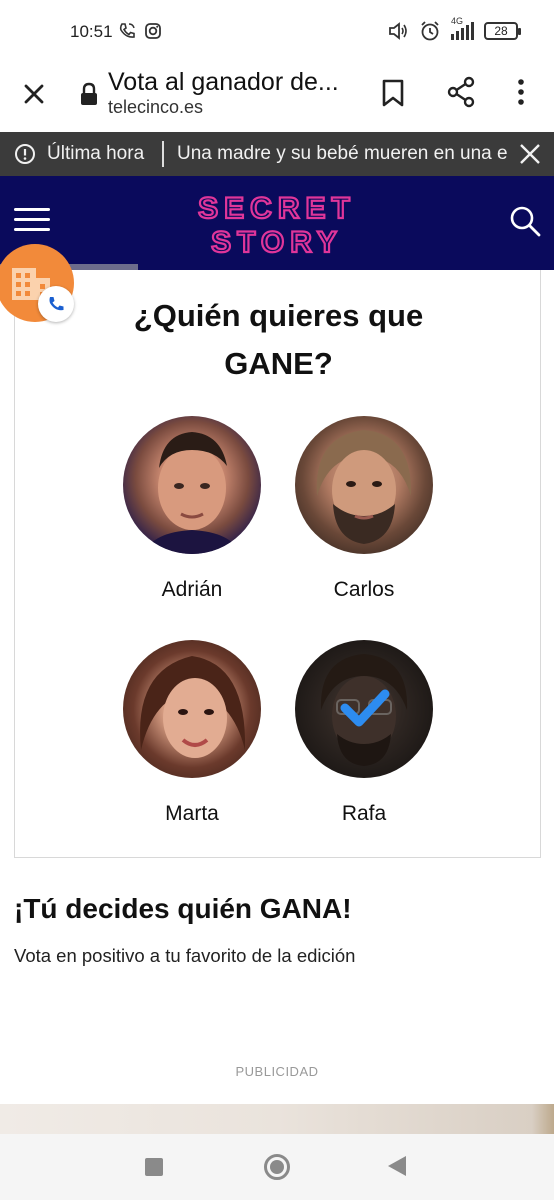  Describe the element at coordinates (277, 1071) in the screenshot. I see `ad-label: PUBLICIDAD` at that location.